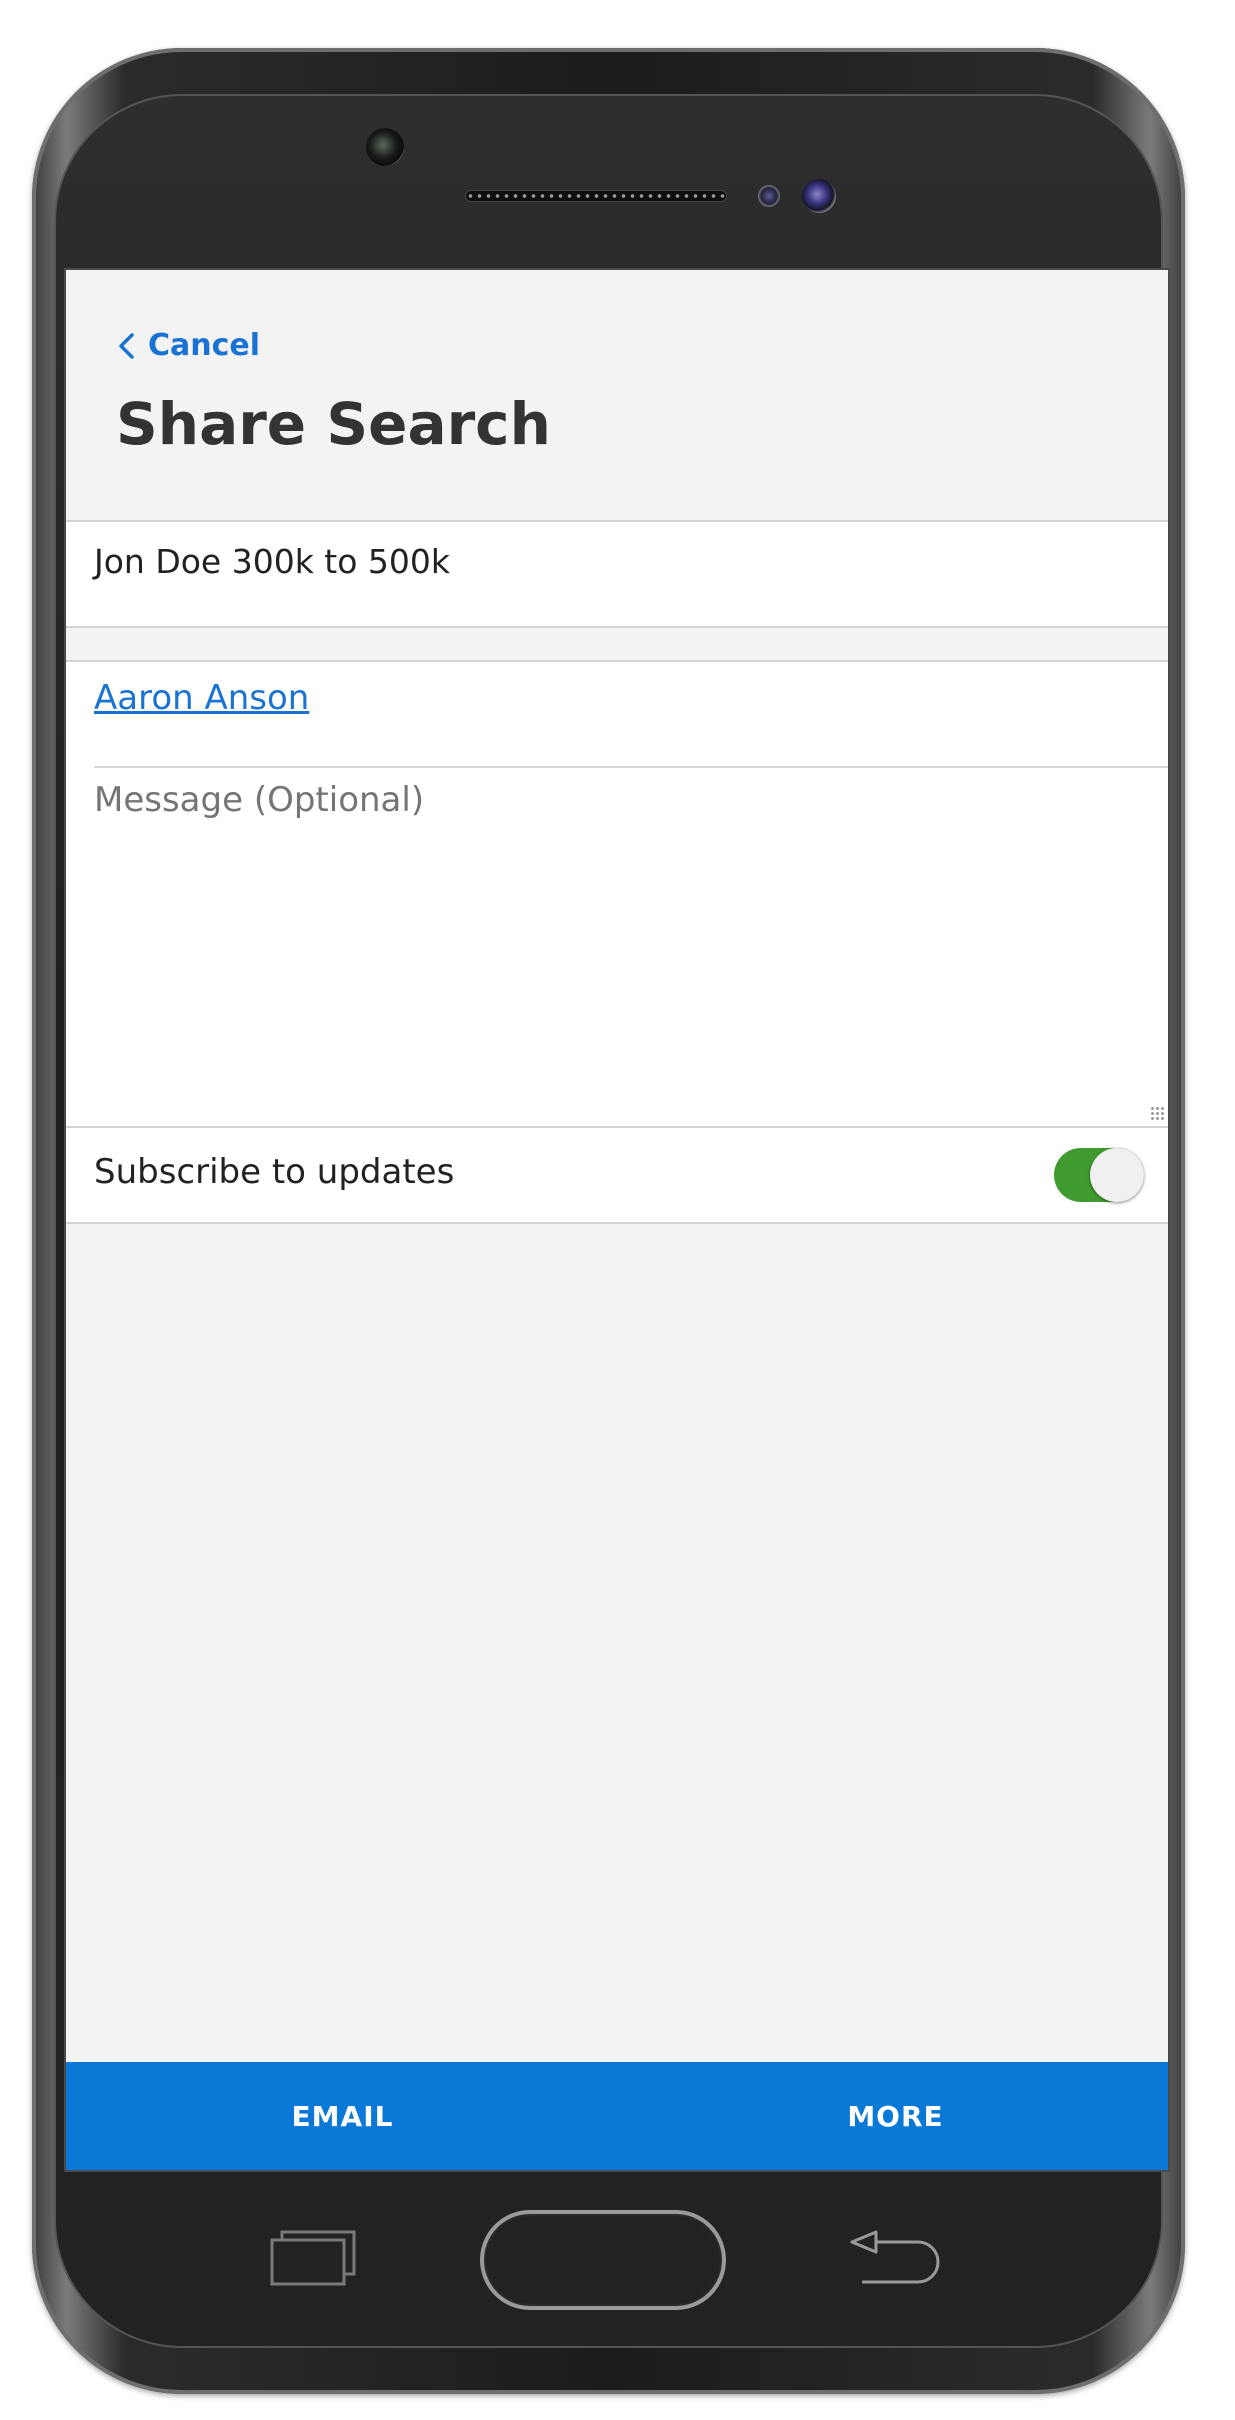 Image resolution: width=1235 pixels, height=2420 pixels. I want to click on earpiece-speaker, so click(596, 196).